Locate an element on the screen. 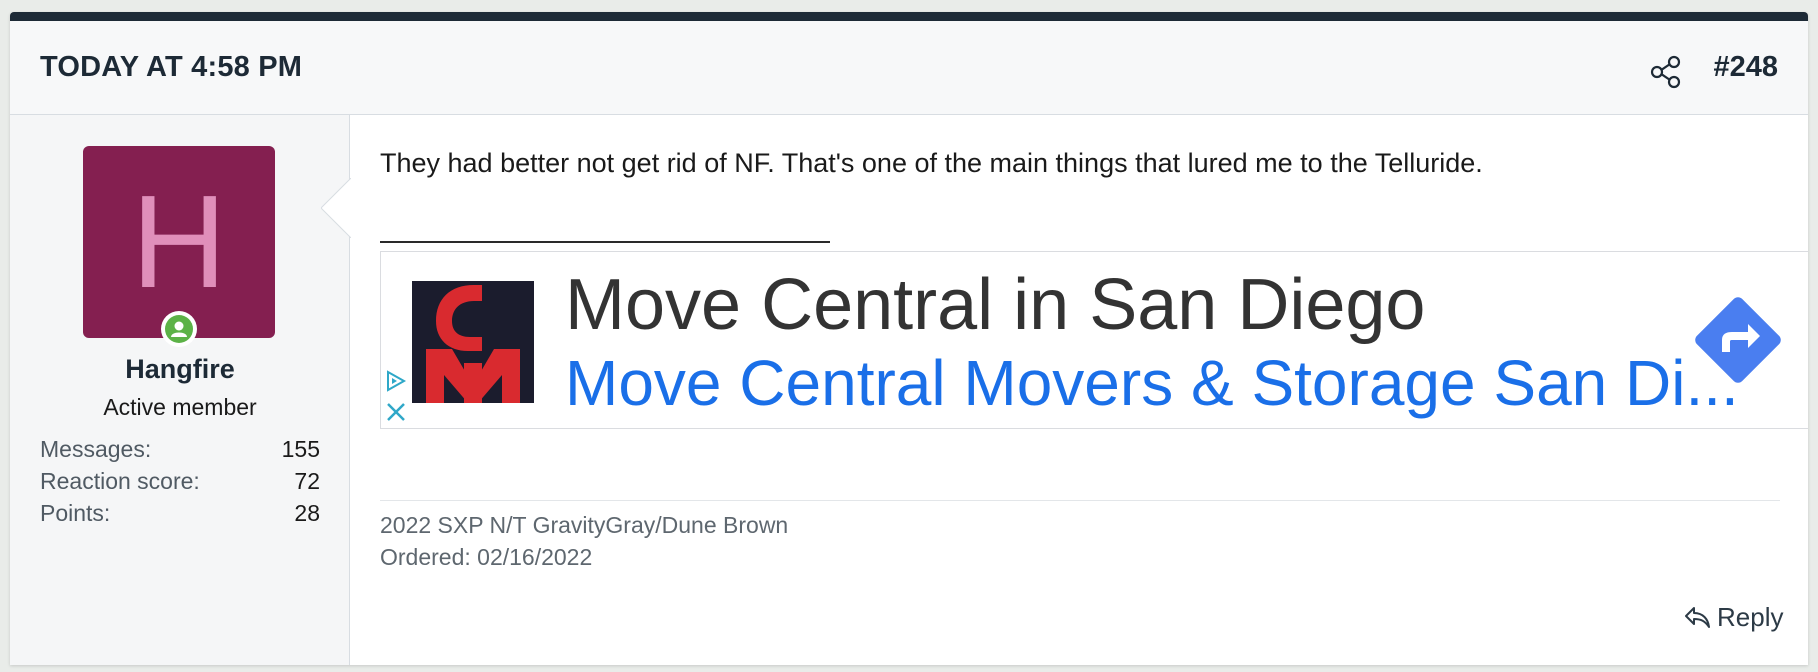 The image size is (1818, 672). post-header: TODAY AT 4:58 PM #248 is located at coordinates (909, 68).